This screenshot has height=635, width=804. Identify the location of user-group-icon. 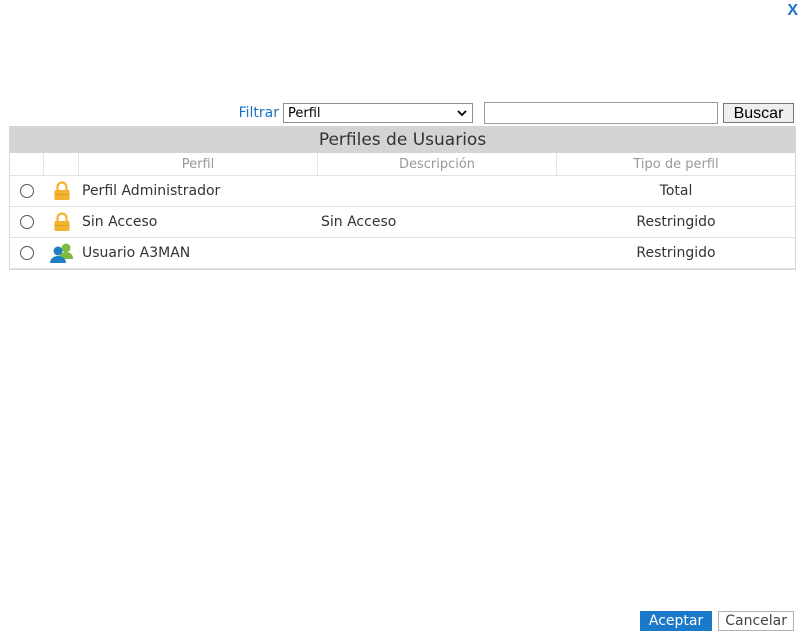
(61, 253).